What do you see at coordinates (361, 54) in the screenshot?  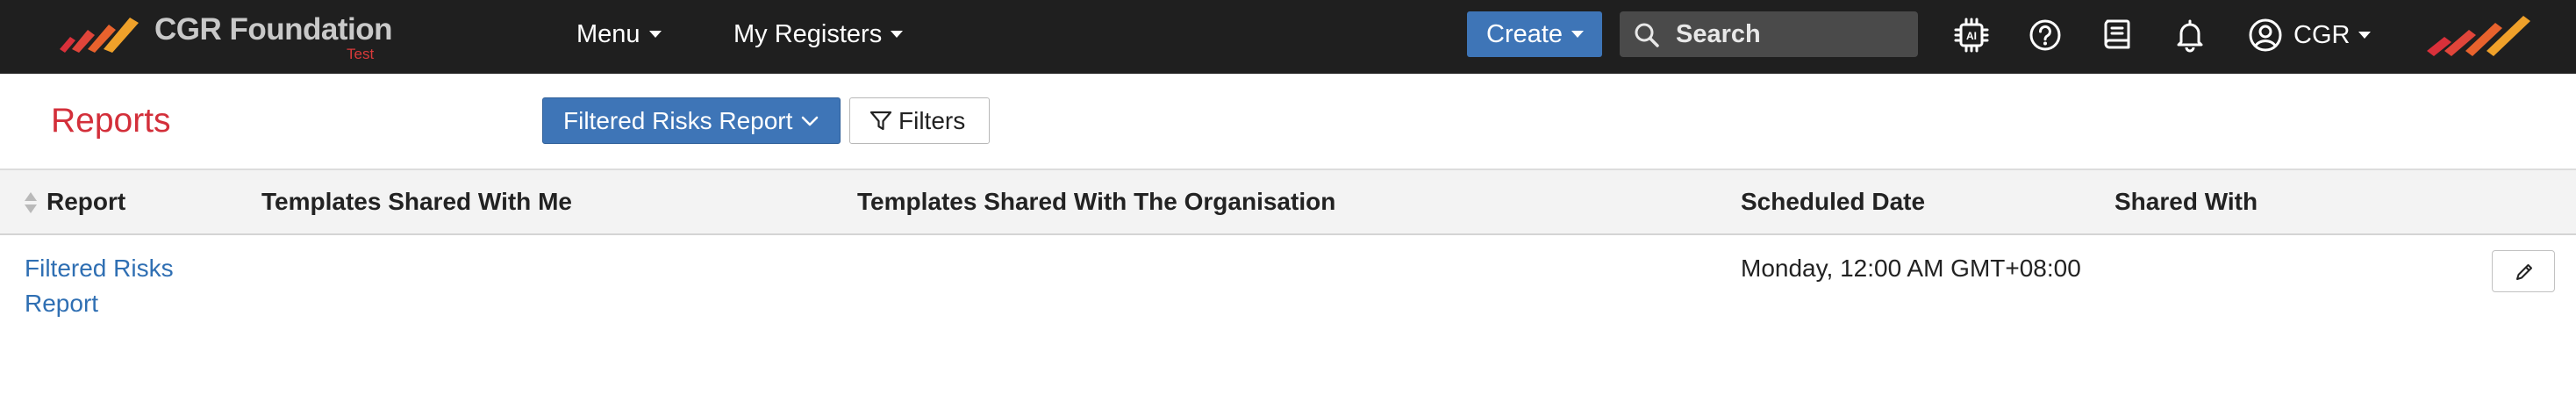 I see `environment-label: Test` at bounding box center [361, 54].